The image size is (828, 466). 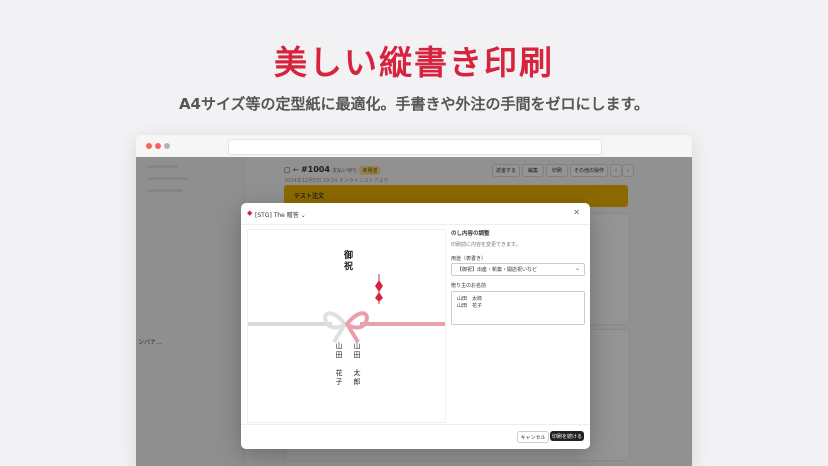 I want to click on sender-name-2: 山田 花子, so click(x=339, y=364).